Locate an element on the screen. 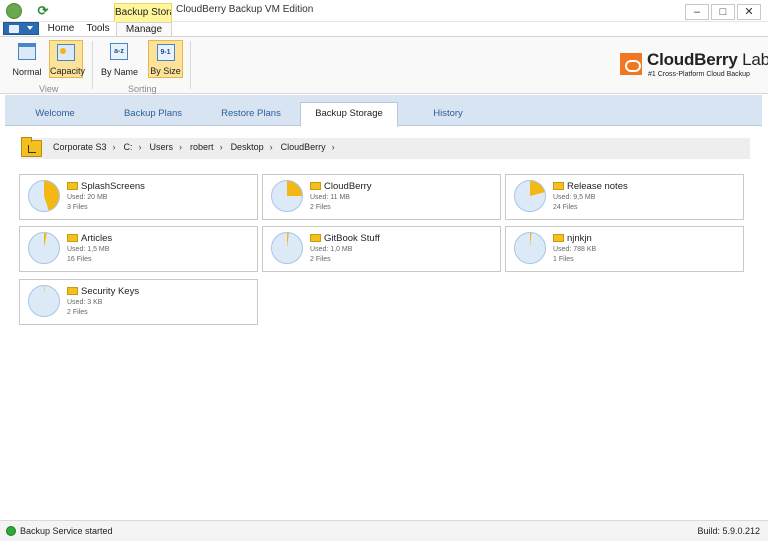  app-menu-icon is located at coordinates (14, 11).